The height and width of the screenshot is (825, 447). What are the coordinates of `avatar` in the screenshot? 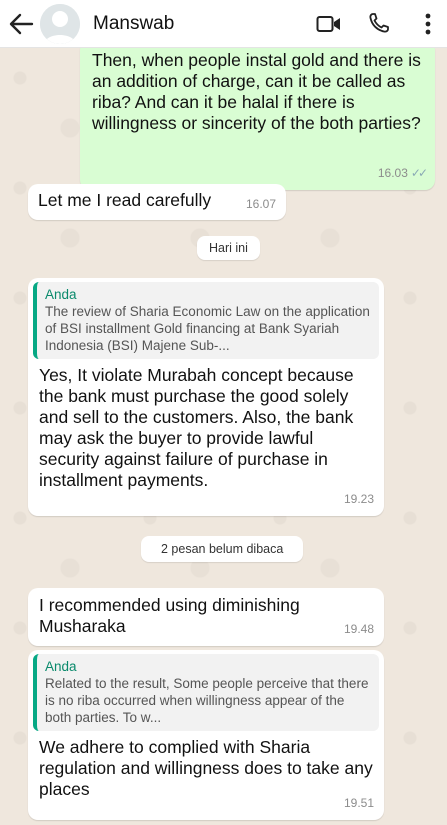 It's located at (60, 24).